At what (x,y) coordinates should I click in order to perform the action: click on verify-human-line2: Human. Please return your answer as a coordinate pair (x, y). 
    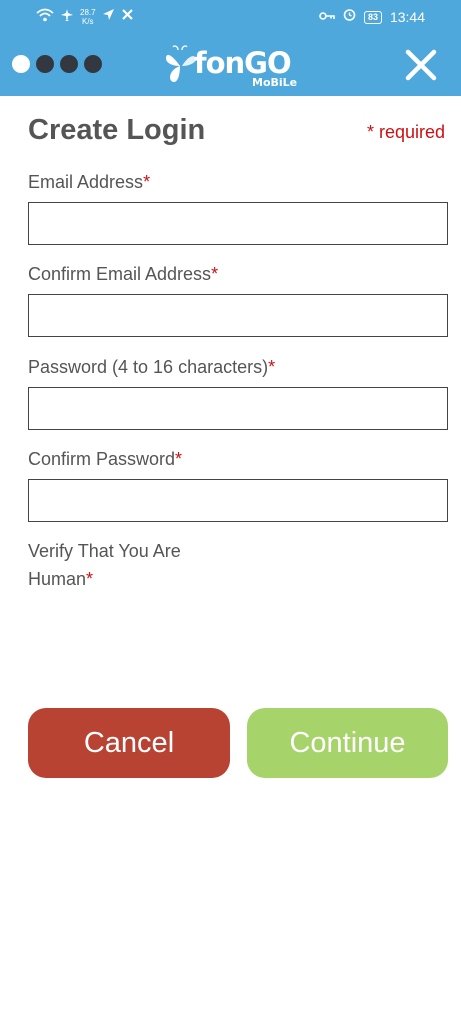
    Looking at the image, I should click on (57, 579).